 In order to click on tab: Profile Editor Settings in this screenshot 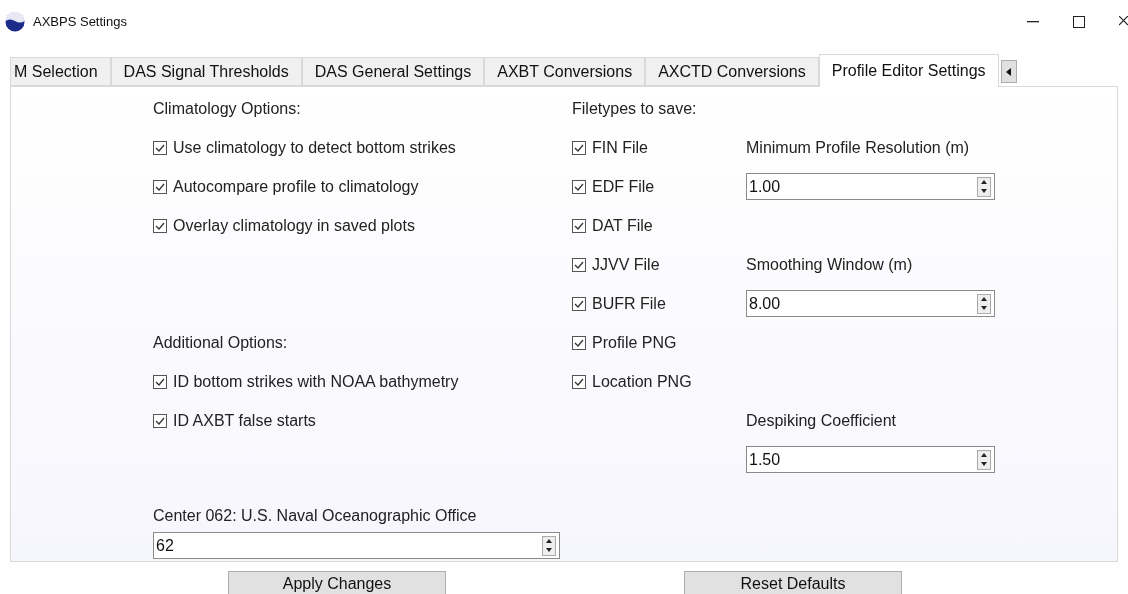, I will do `click(908, 70)`.